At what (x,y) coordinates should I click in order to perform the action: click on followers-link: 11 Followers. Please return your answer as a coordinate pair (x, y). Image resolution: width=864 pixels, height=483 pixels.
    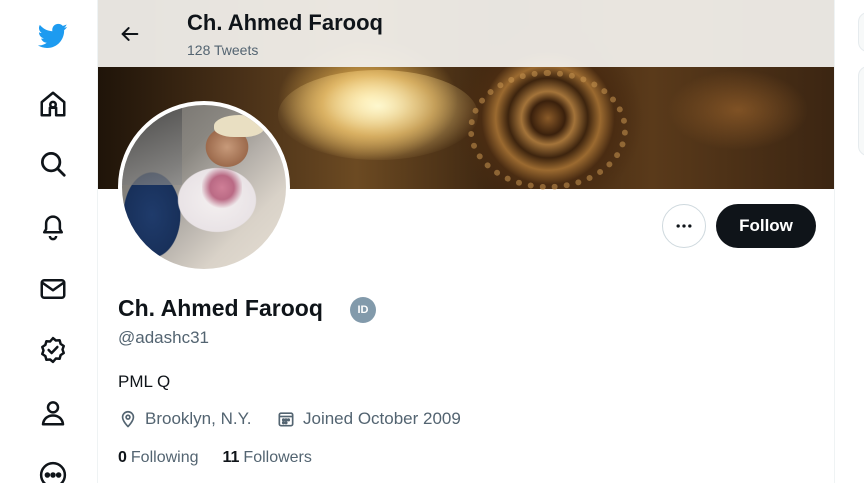
    Looking at the image, I should click on (267, 458).